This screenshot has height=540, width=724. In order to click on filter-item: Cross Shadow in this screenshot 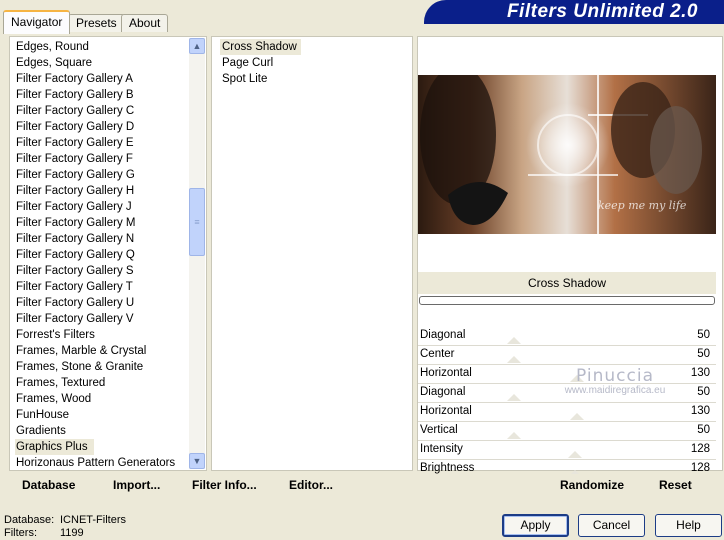, I will do `click(260, 47)`.